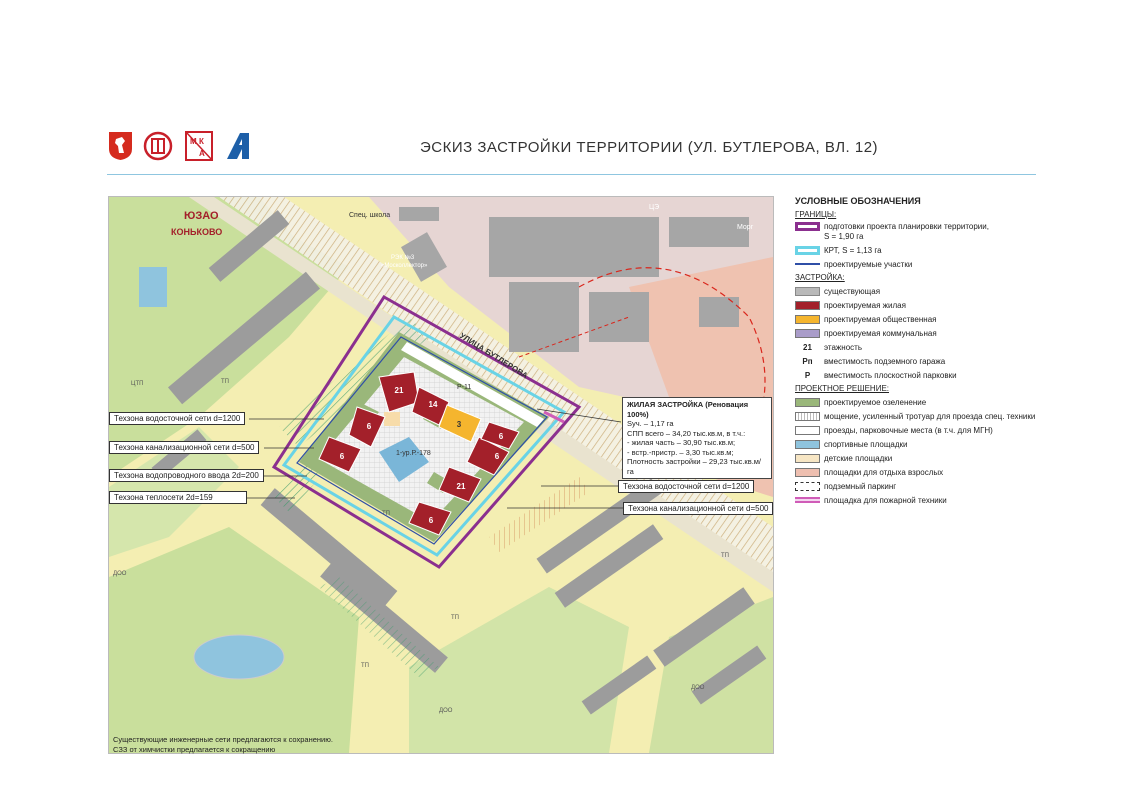 The image size is (1131, 800). Describe the element at coordinates (178, 497) in the screenshot. I see `callout-heating: Техзона теплосети 2d=159` at that location.